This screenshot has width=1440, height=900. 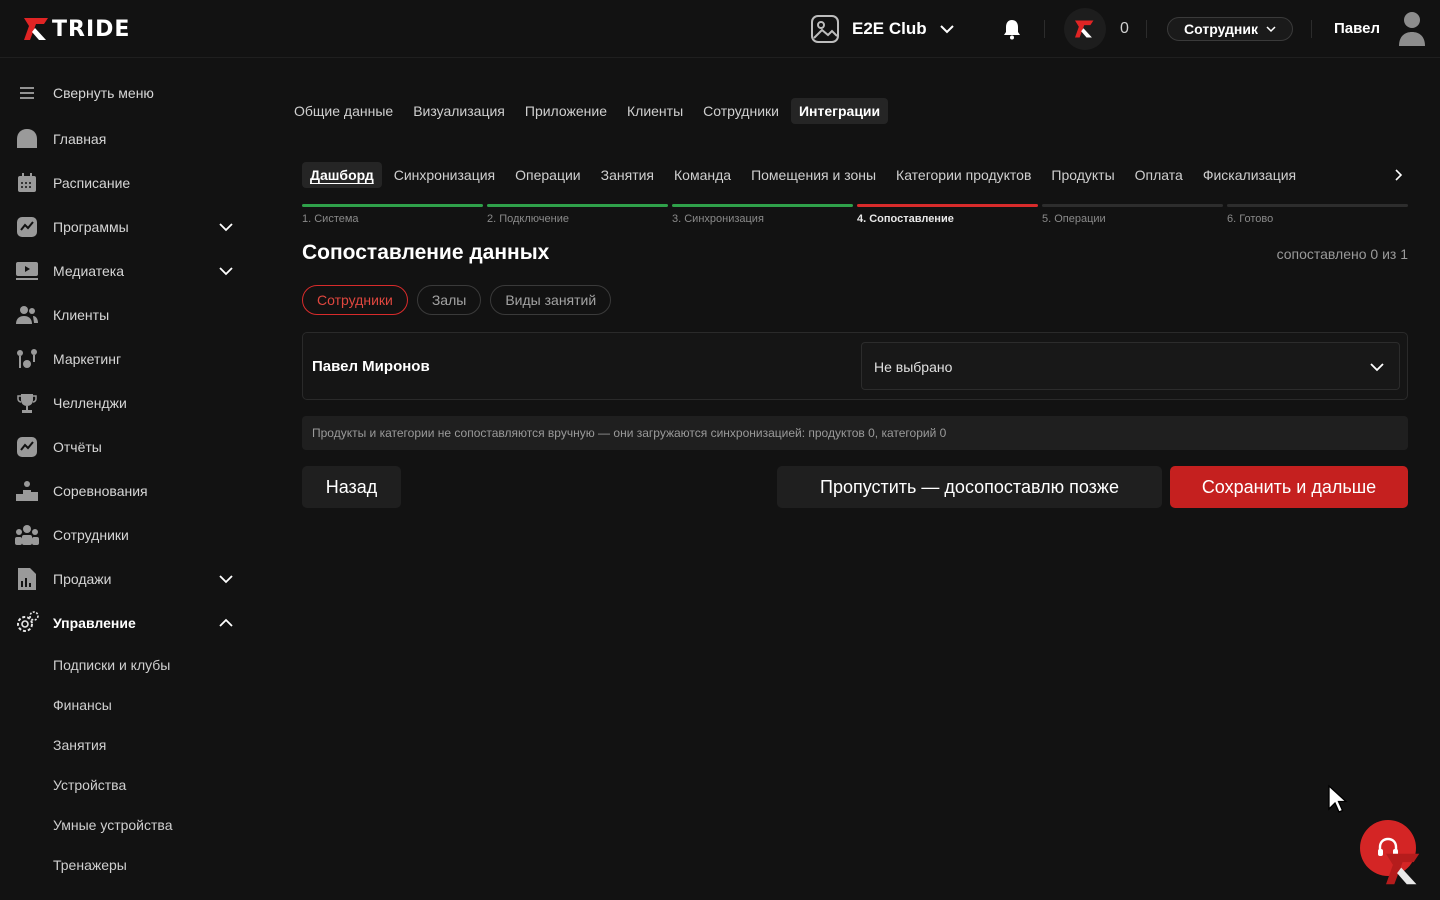 I want to click on page-title: Сопоставление данных, so click(x=426, y=252).